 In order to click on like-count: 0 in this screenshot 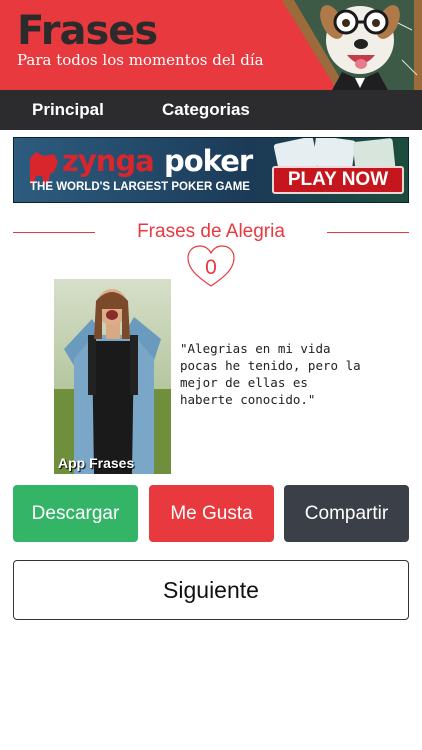, I will do `click(211, 267)`.